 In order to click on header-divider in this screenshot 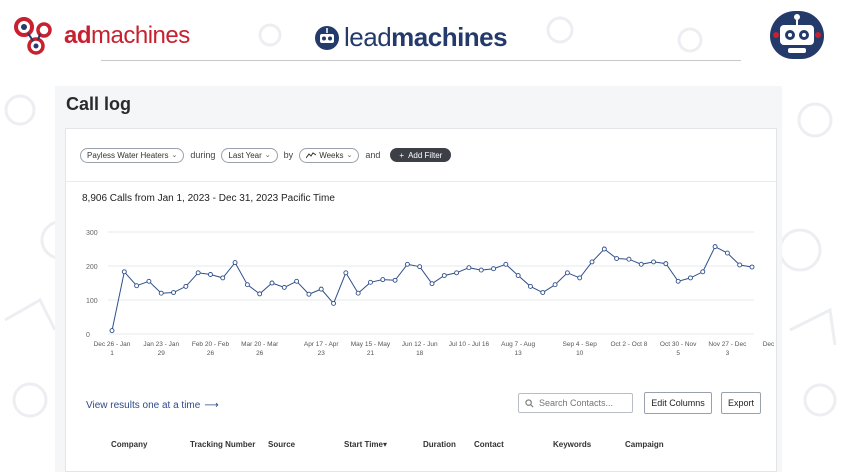, I will do `click(421, 60)`.